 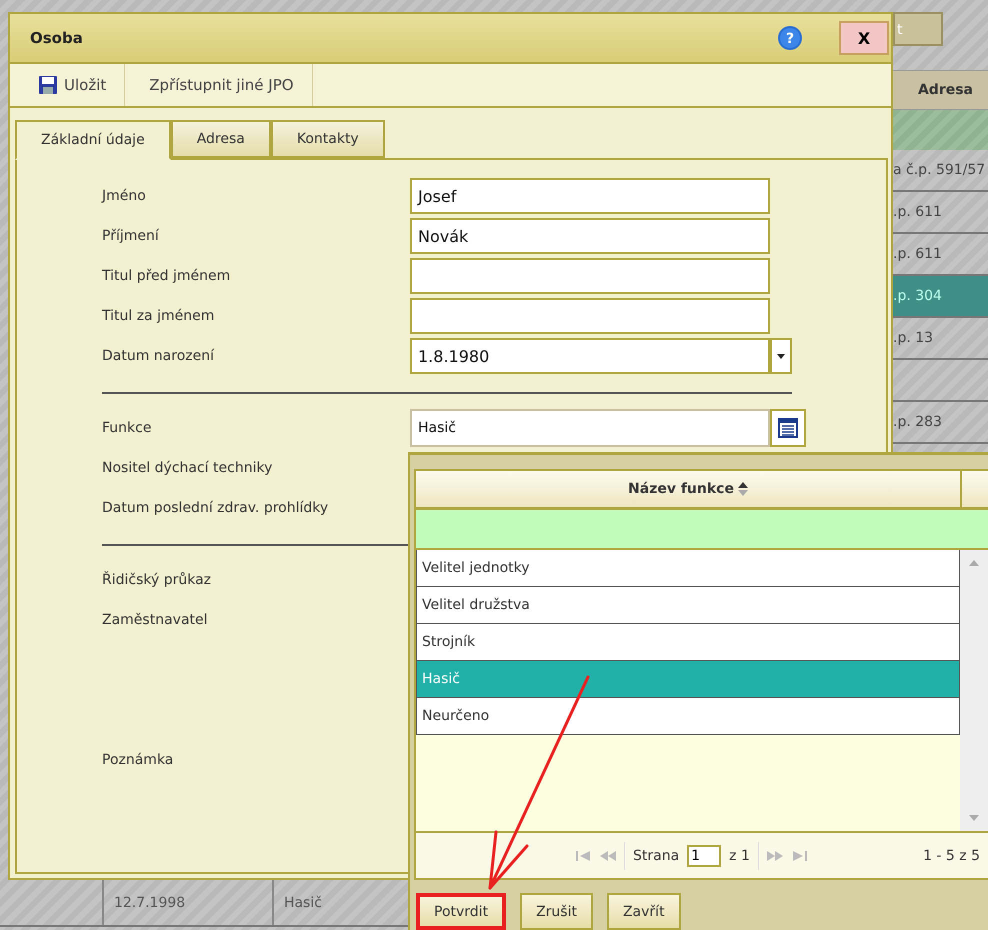 I want to click on input-field: Josef, so click(x=590, y=196).